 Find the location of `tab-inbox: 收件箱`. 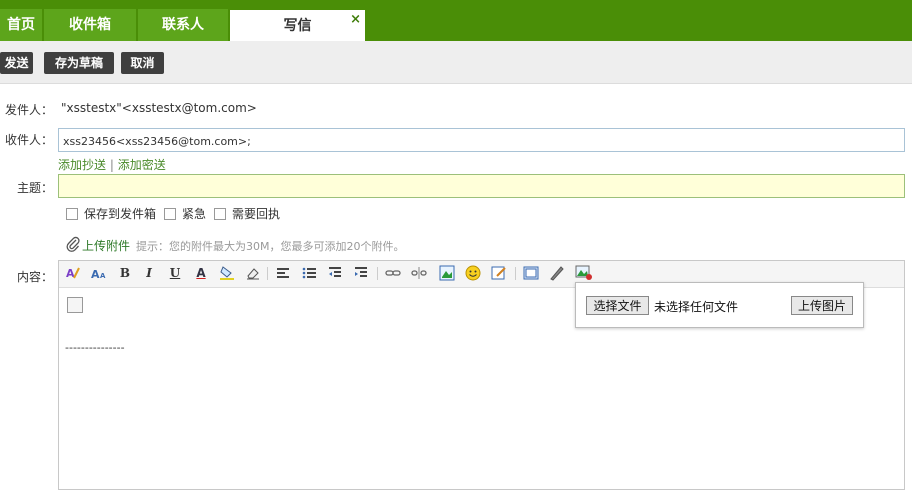

tab-inbox: 收件箱 is located at coordinates (90, 25).